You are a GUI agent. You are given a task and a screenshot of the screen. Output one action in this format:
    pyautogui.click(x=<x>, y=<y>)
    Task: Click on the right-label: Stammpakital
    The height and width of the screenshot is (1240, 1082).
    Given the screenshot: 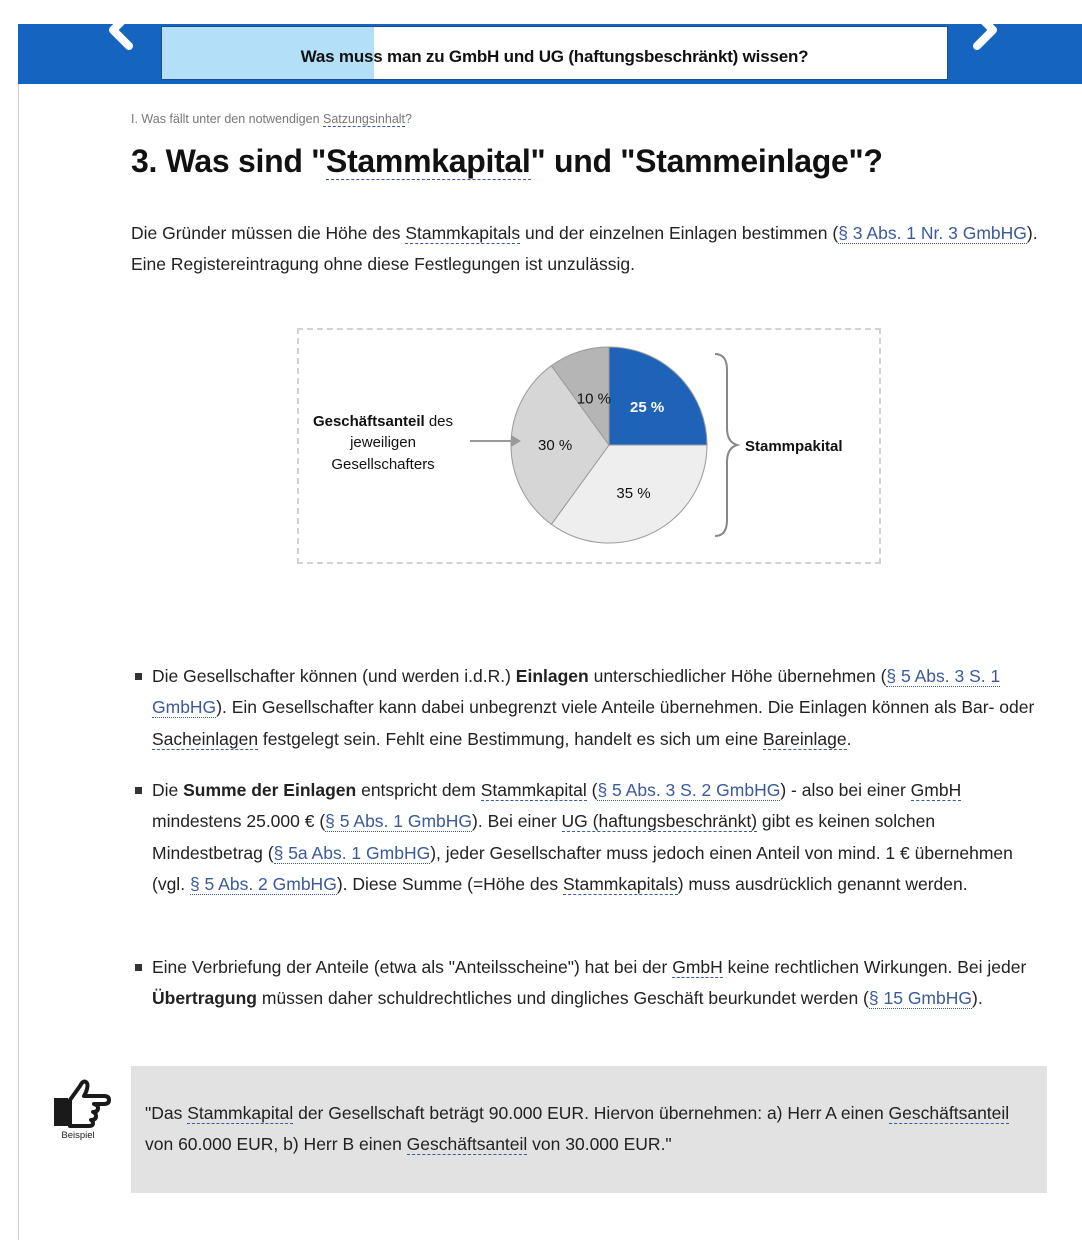 What is the action you would take?
    pyautogui.click(x=794, y=446)
    